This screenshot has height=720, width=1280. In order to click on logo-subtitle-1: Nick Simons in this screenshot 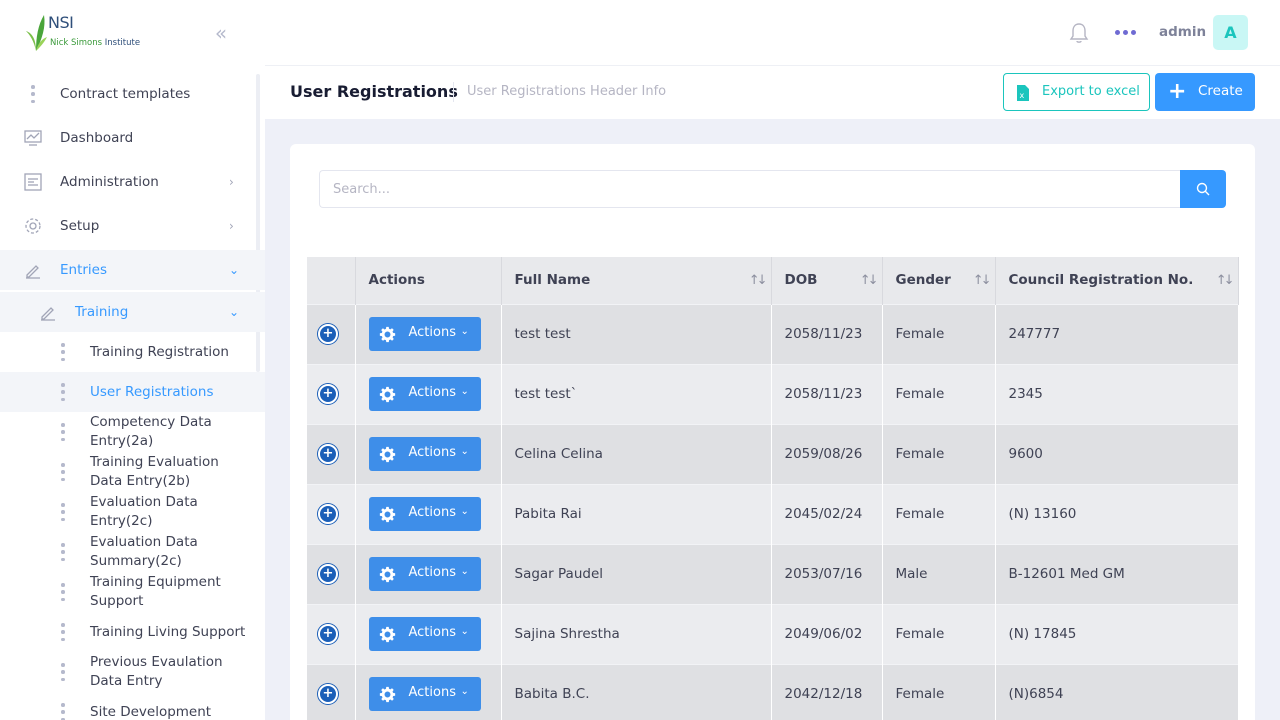, I will do `click(76, 43)`.